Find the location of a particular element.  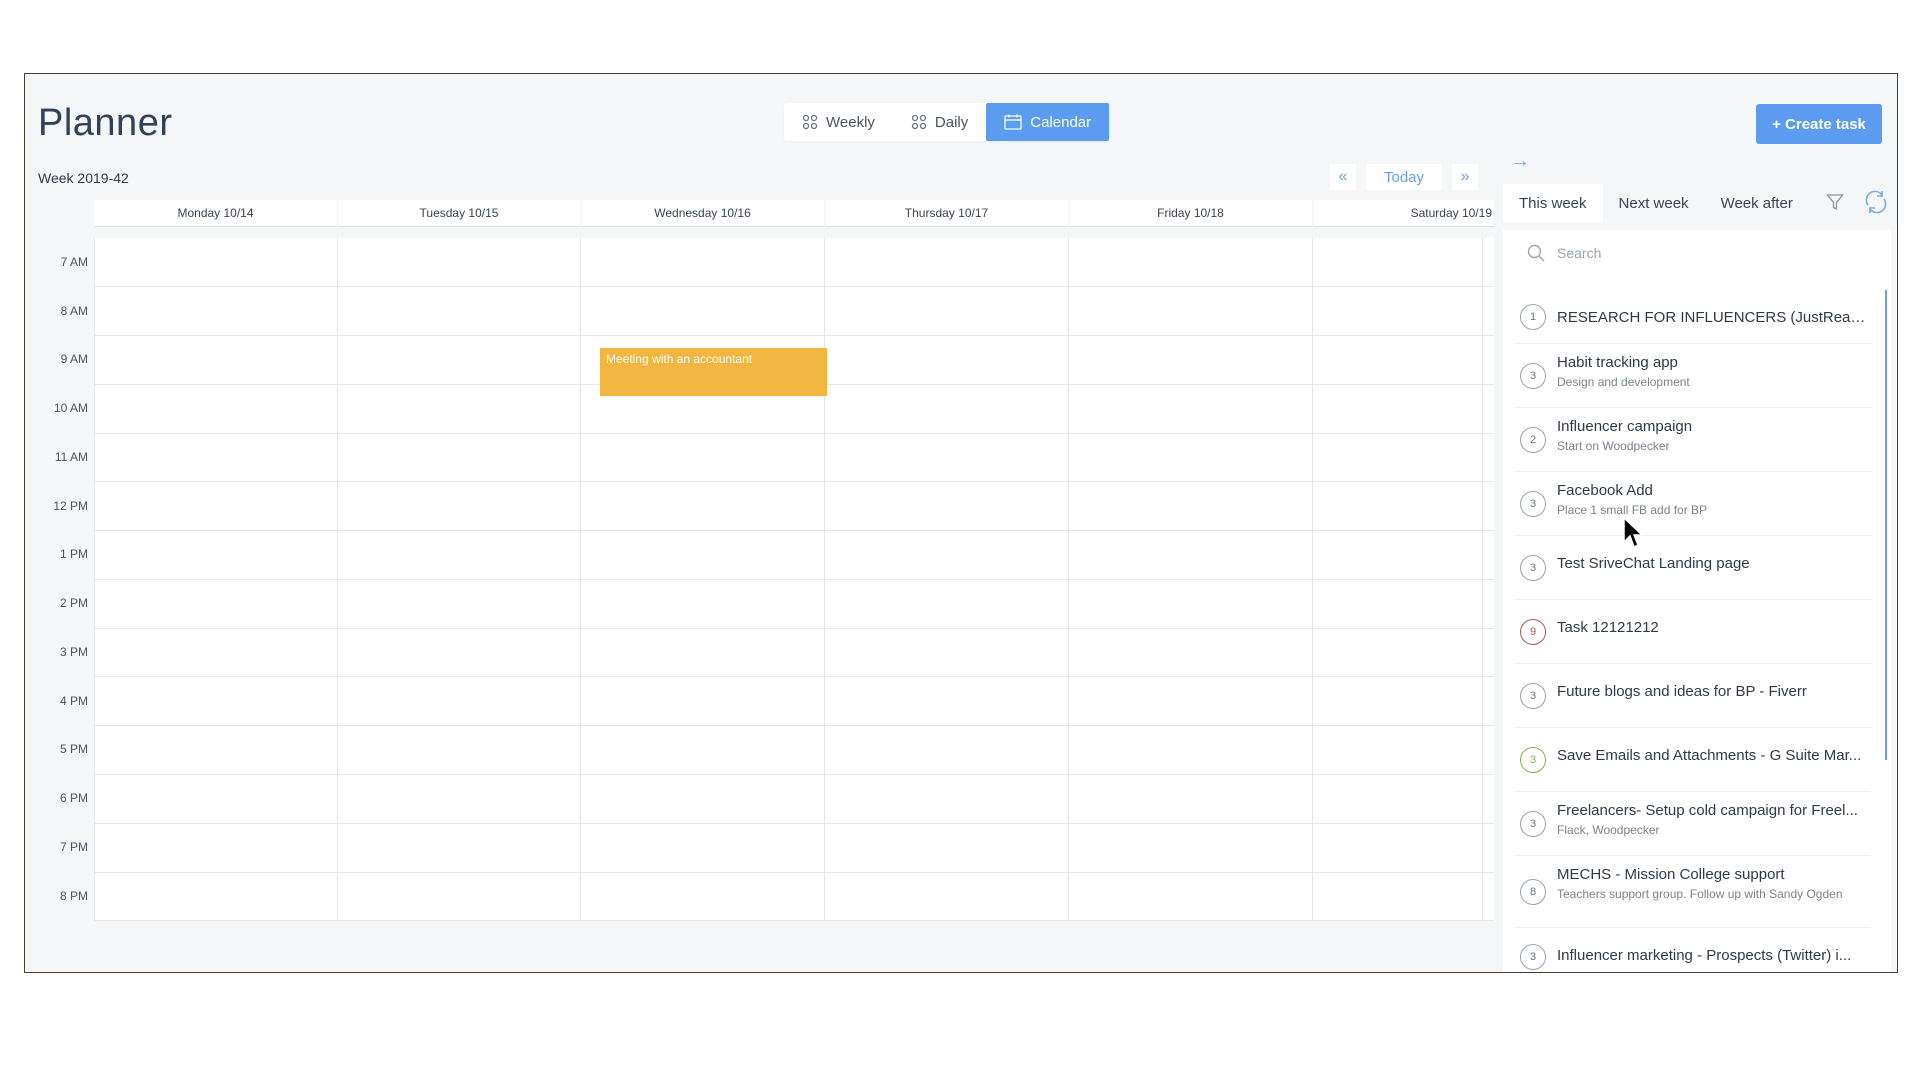

task-item: 3 Facebook Add Place 1 small FB add for BP is located at coordinates (1693, 504).